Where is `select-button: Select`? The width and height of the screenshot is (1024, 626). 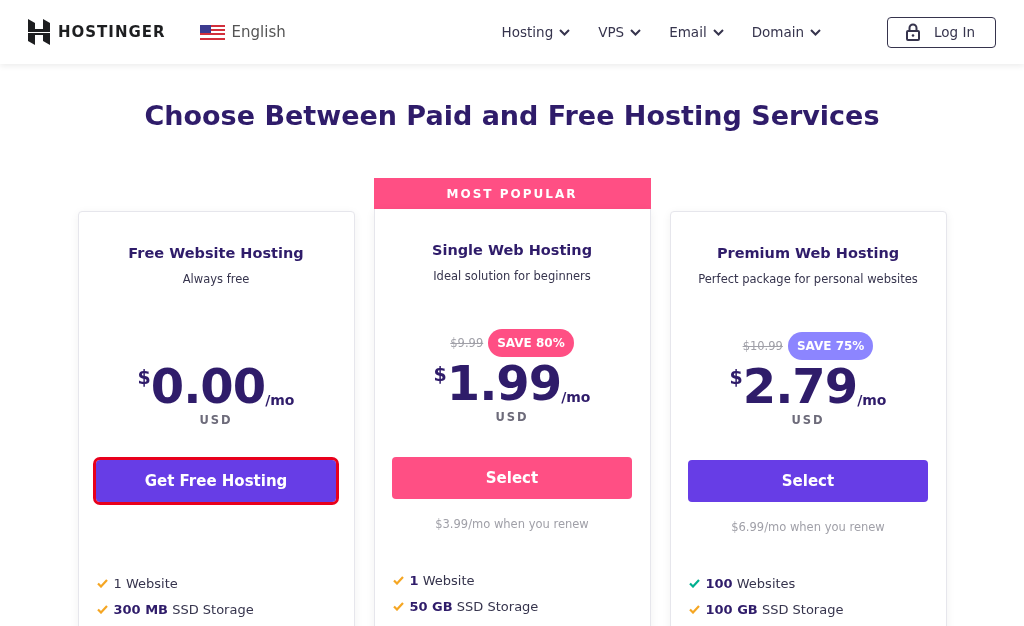 select-button: Select is located at coordinates (808, 481).